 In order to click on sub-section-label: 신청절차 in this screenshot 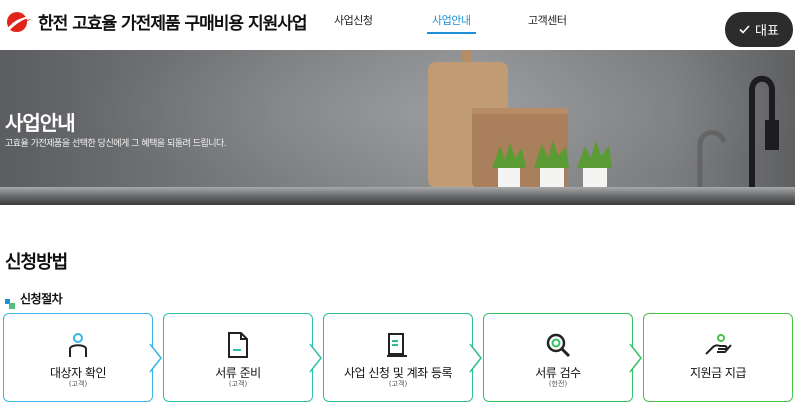, I will do `click(41, 299)`.